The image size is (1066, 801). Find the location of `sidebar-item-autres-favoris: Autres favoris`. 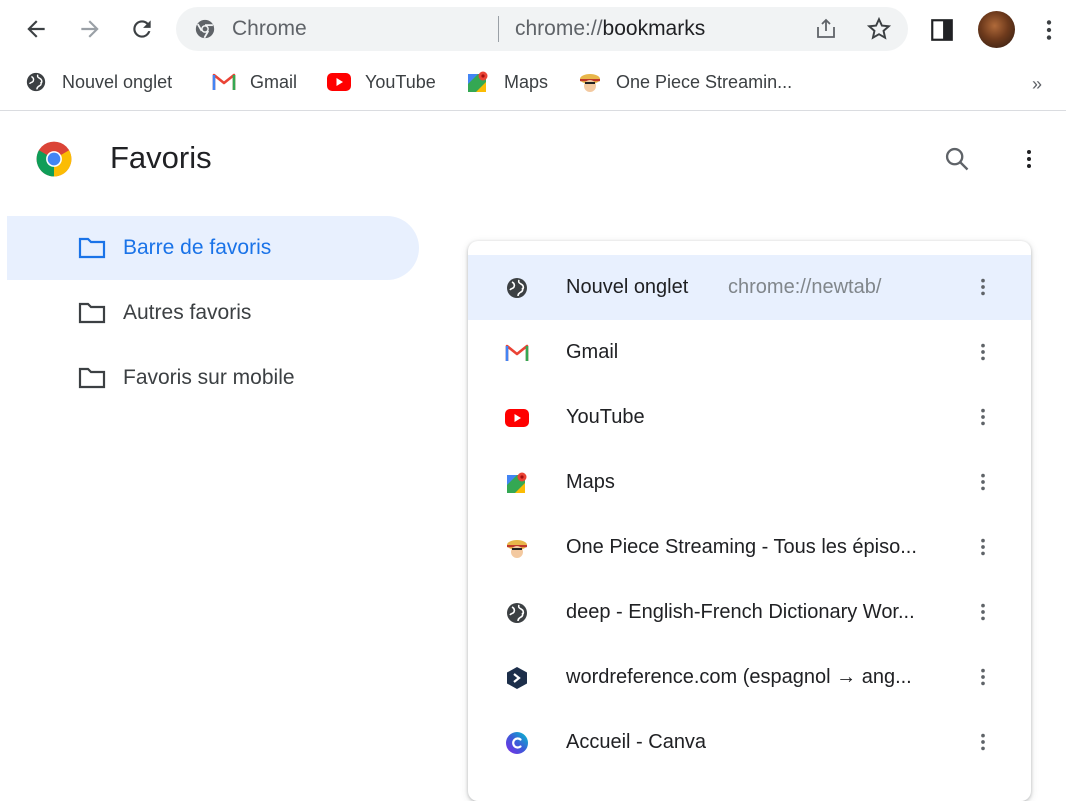

sidebar-item-autres-favoris: Autres favoris is located at coordinates (206, 313).